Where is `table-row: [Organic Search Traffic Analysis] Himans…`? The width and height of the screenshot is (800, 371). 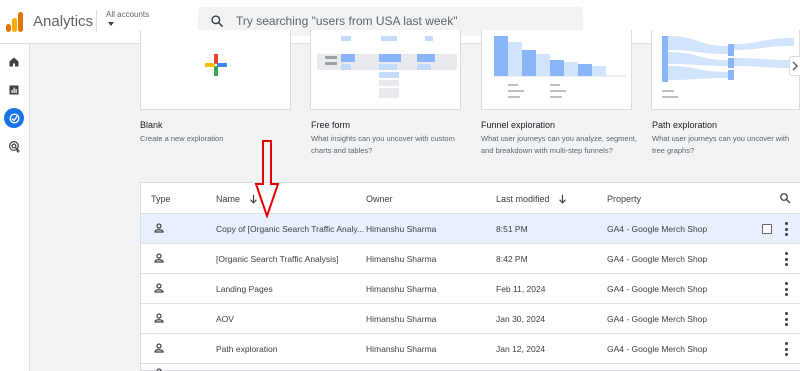 table-row: [Organic Search Traffic Analysis] Himans… is located at coordinates (470, 258).